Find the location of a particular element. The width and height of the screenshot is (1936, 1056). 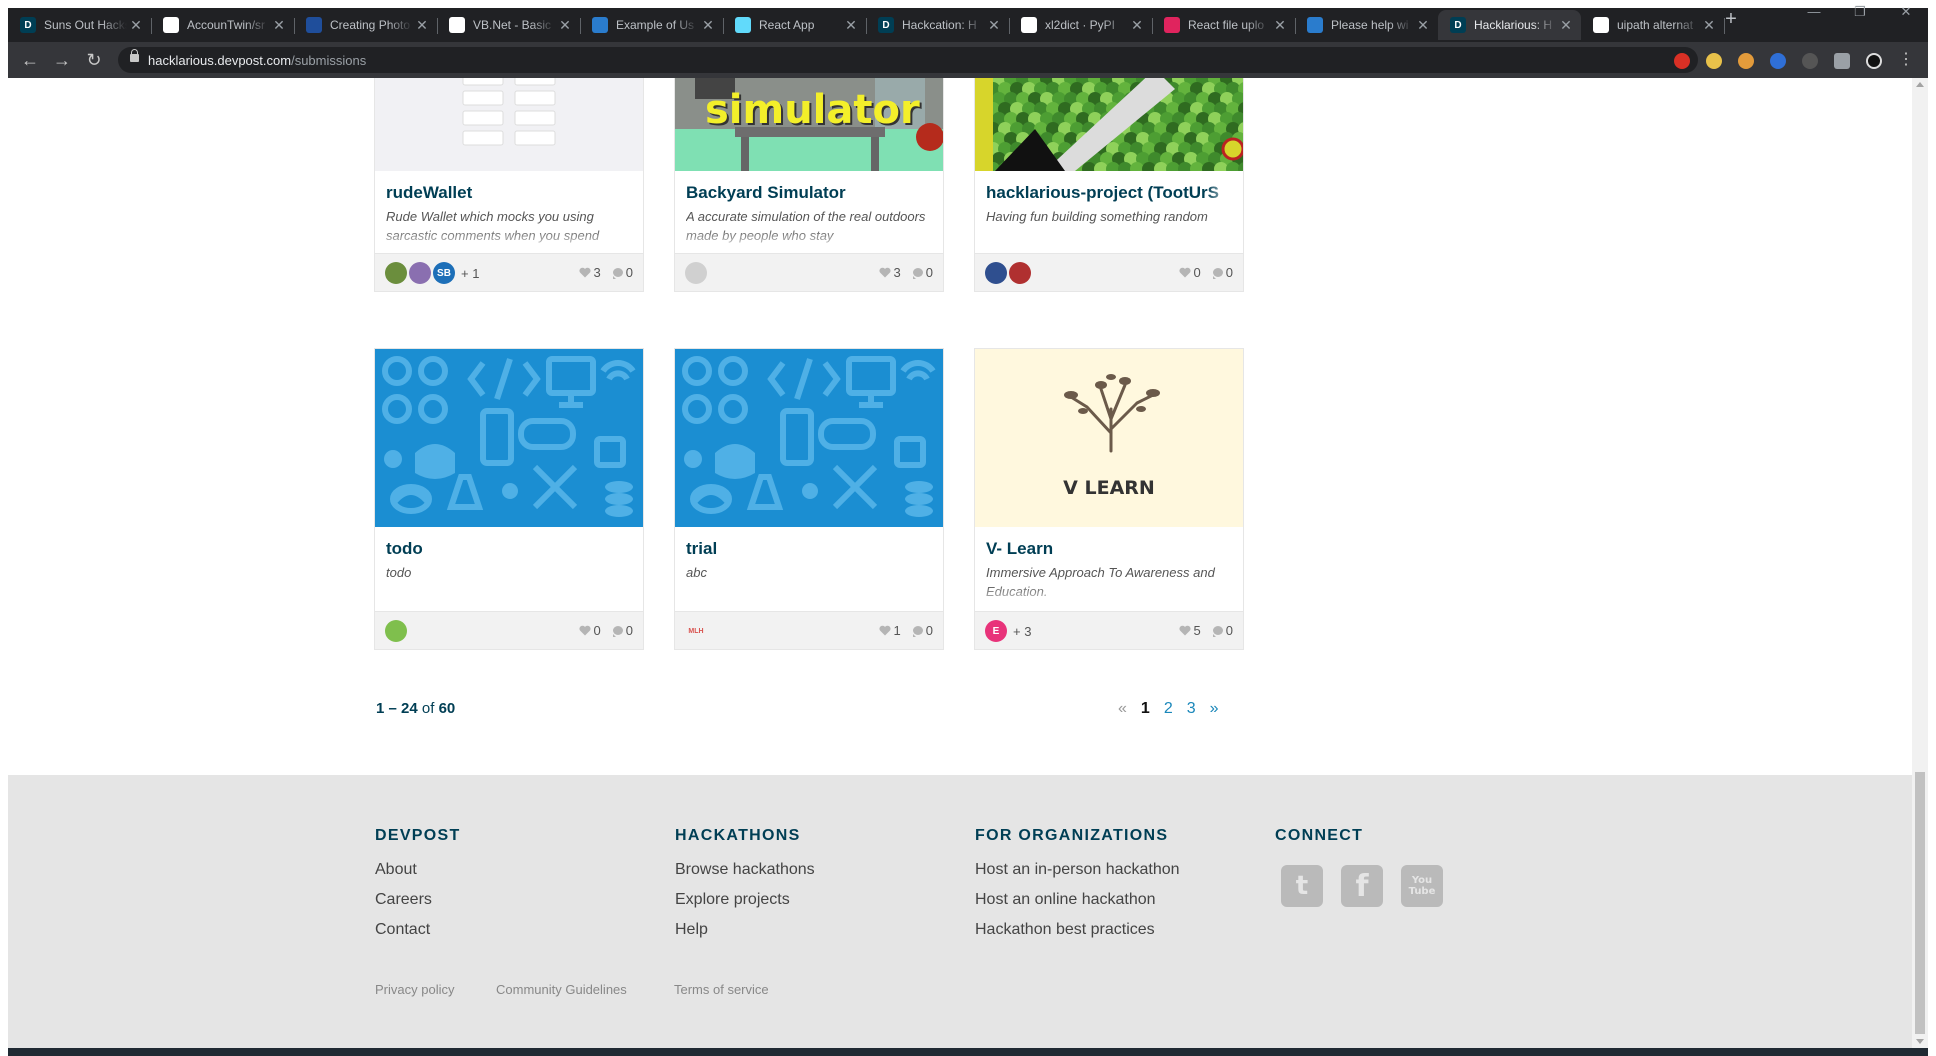

avatar: SB is located at coordinates (444, 273).